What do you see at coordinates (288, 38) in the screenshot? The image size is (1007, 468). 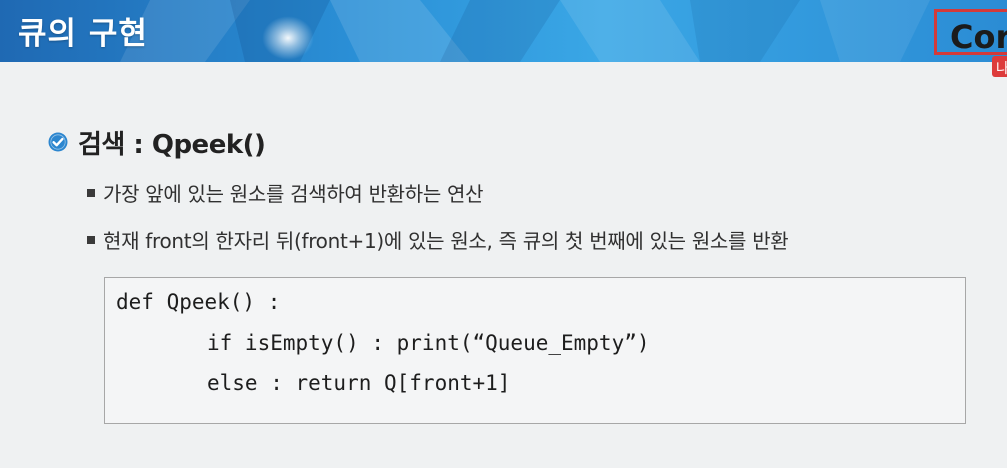 I see `banner-glow` at bounding box center [288, 38].